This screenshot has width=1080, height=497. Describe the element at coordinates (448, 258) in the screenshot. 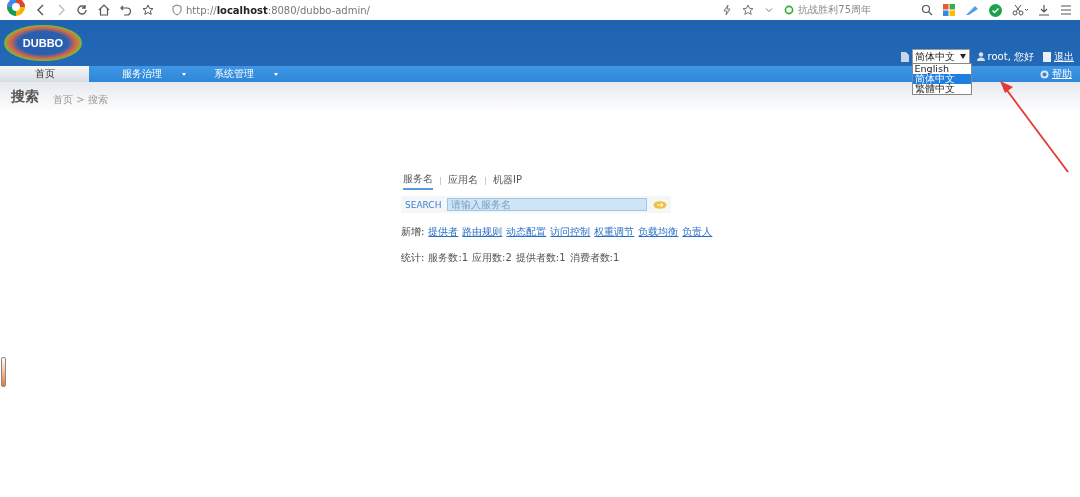

I see `stat-count: 服务数:1` at that location.